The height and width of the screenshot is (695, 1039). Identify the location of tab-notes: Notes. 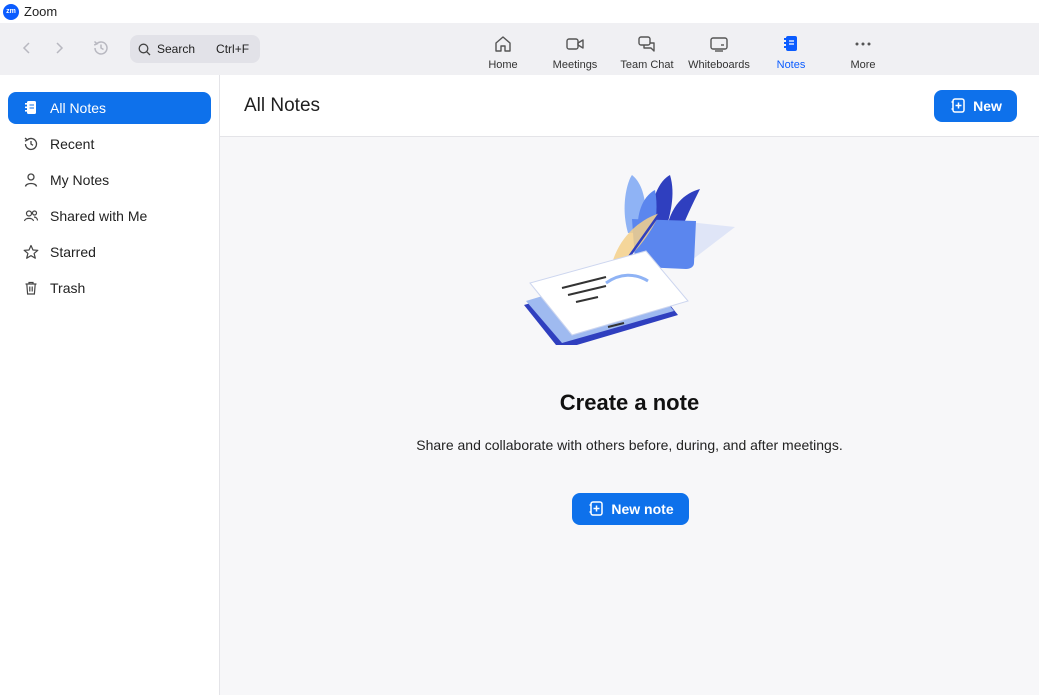
(791, 49).